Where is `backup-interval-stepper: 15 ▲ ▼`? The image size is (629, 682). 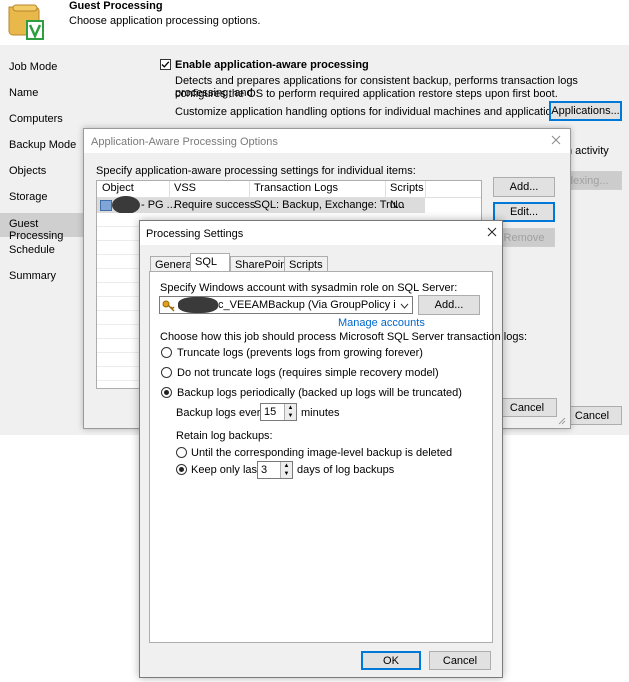
backup-interval-stepper: 15 ▲ ▼ is located at coordinates (278, 412).